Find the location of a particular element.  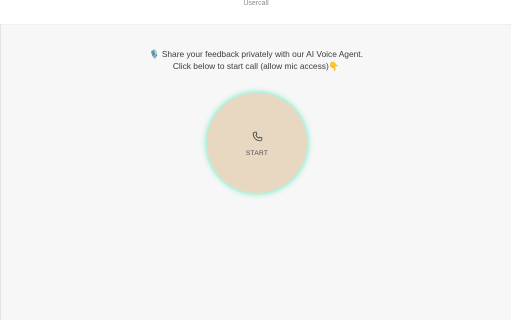

start-label: START is located at coordinates (257, 153).